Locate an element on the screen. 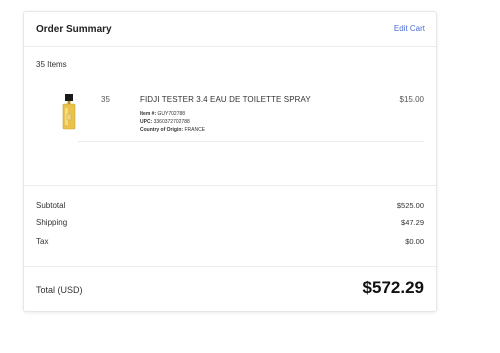  order-summary-header: Order Summary Edit Cart is located at coordinates (230, 29).